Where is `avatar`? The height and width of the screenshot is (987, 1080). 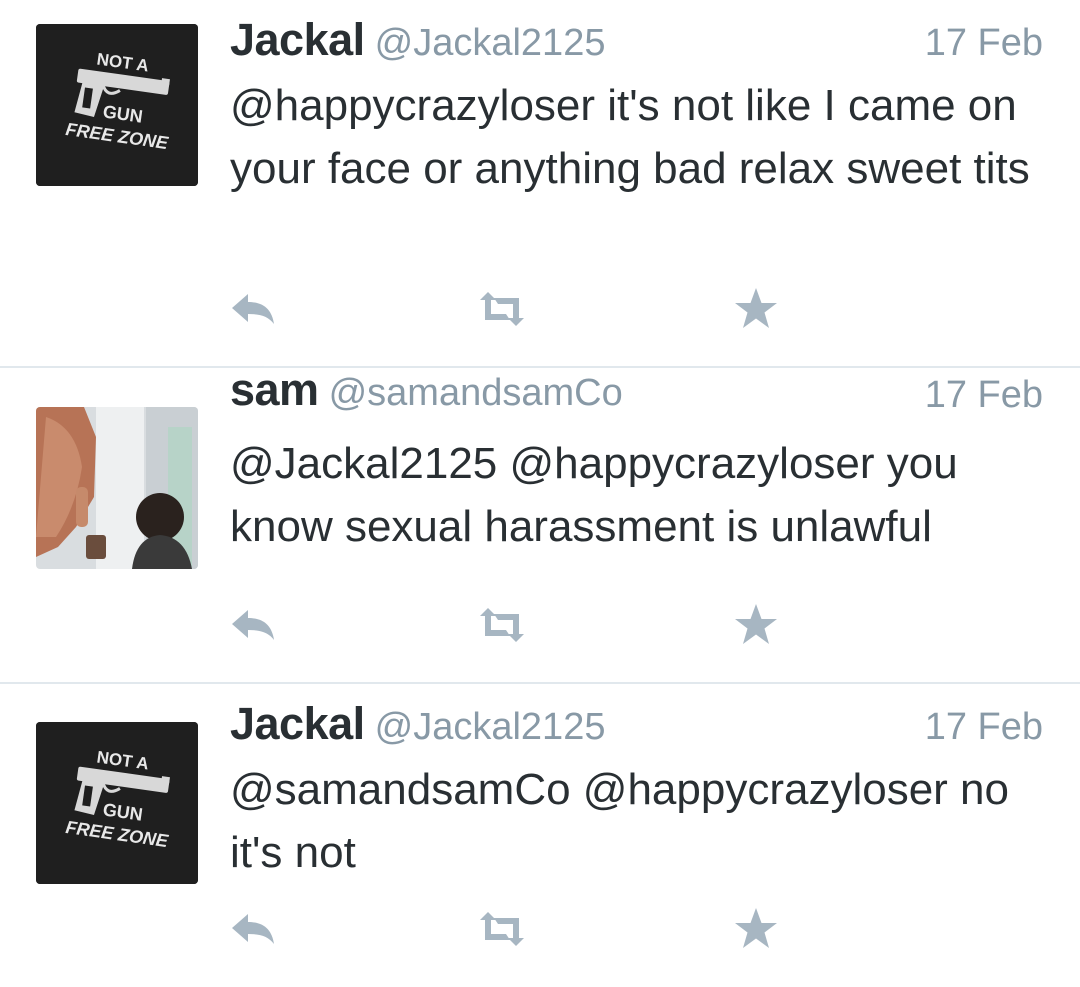
avatar is located at coordinates (117, 488).